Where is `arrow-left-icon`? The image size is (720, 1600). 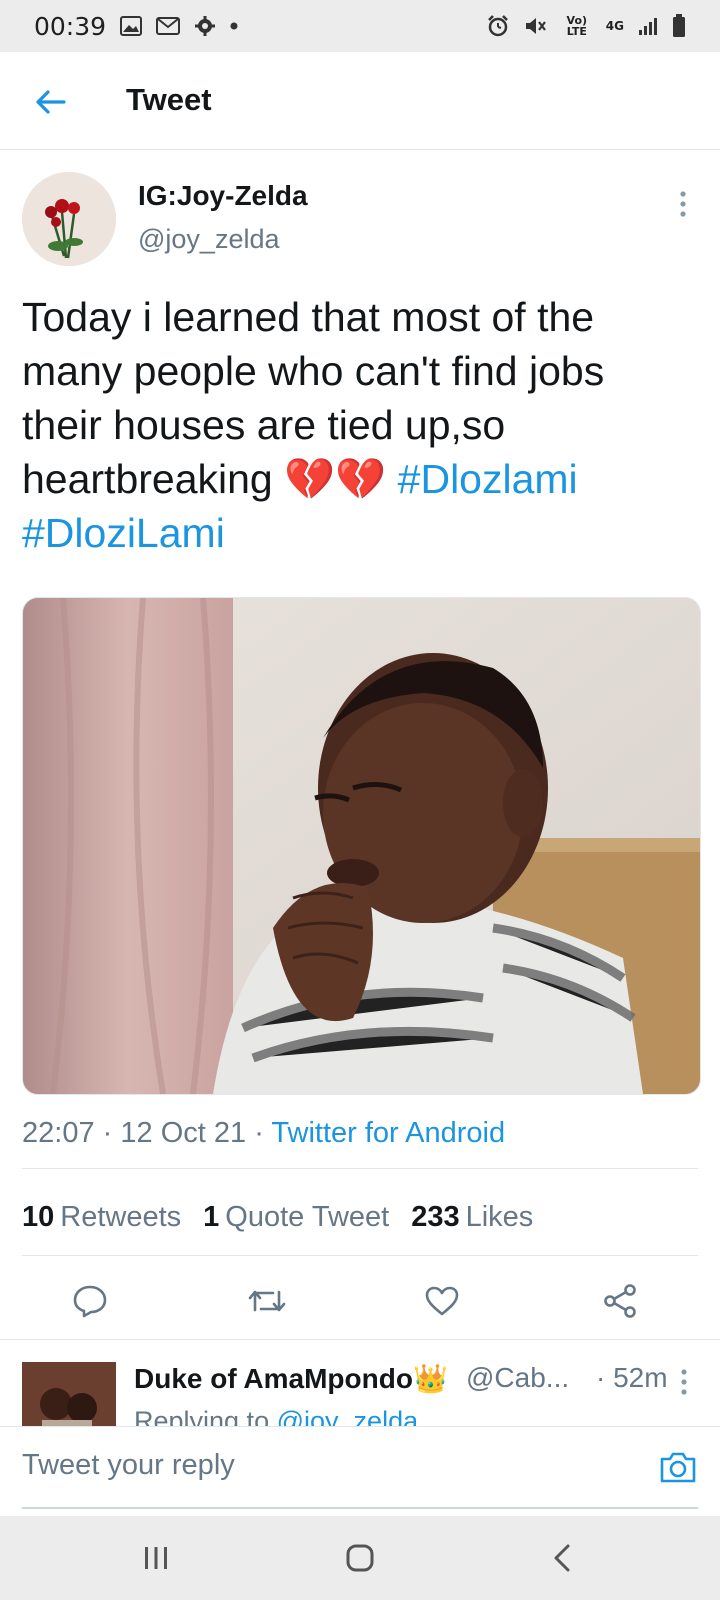 arrow-left-icon is located at coordinates (51, 102).